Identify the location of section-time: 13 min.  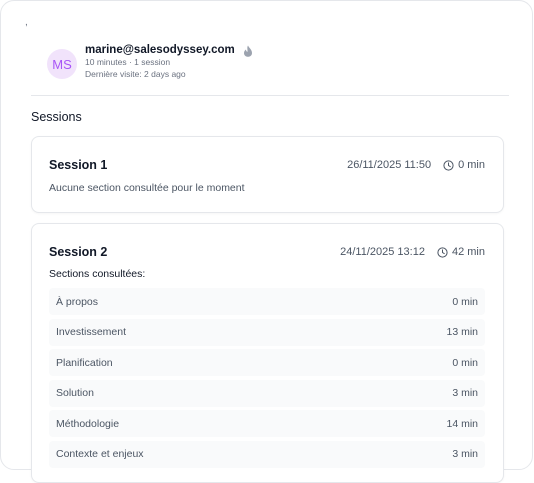
(462, 332).